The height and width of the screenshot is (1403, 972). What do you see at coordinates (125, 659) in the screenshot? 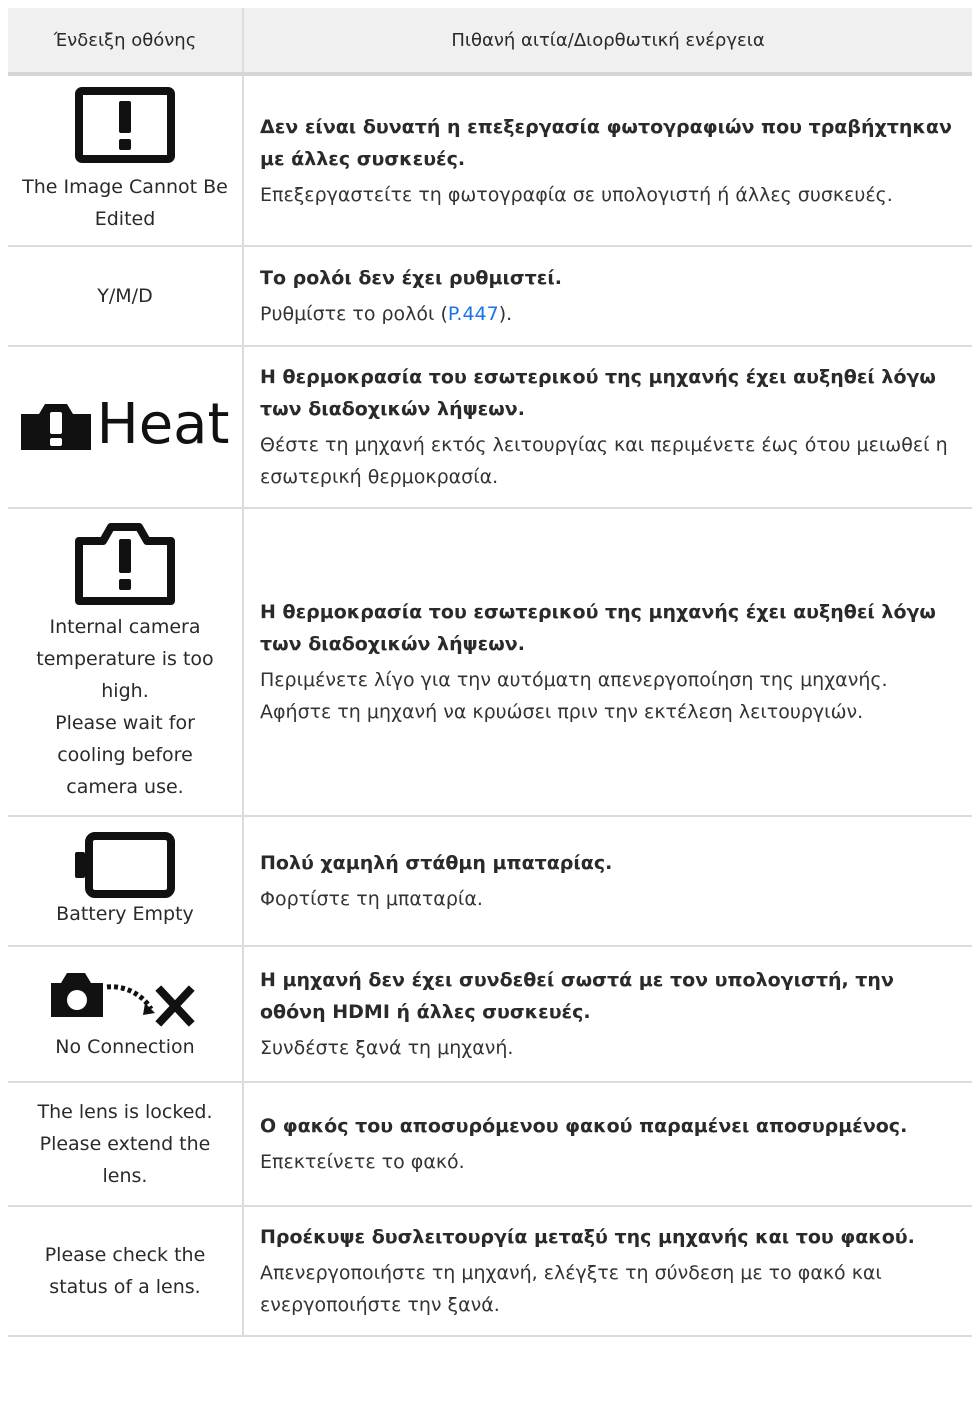
I see `display-text: temperature is too` at bounding box center [125, 659].